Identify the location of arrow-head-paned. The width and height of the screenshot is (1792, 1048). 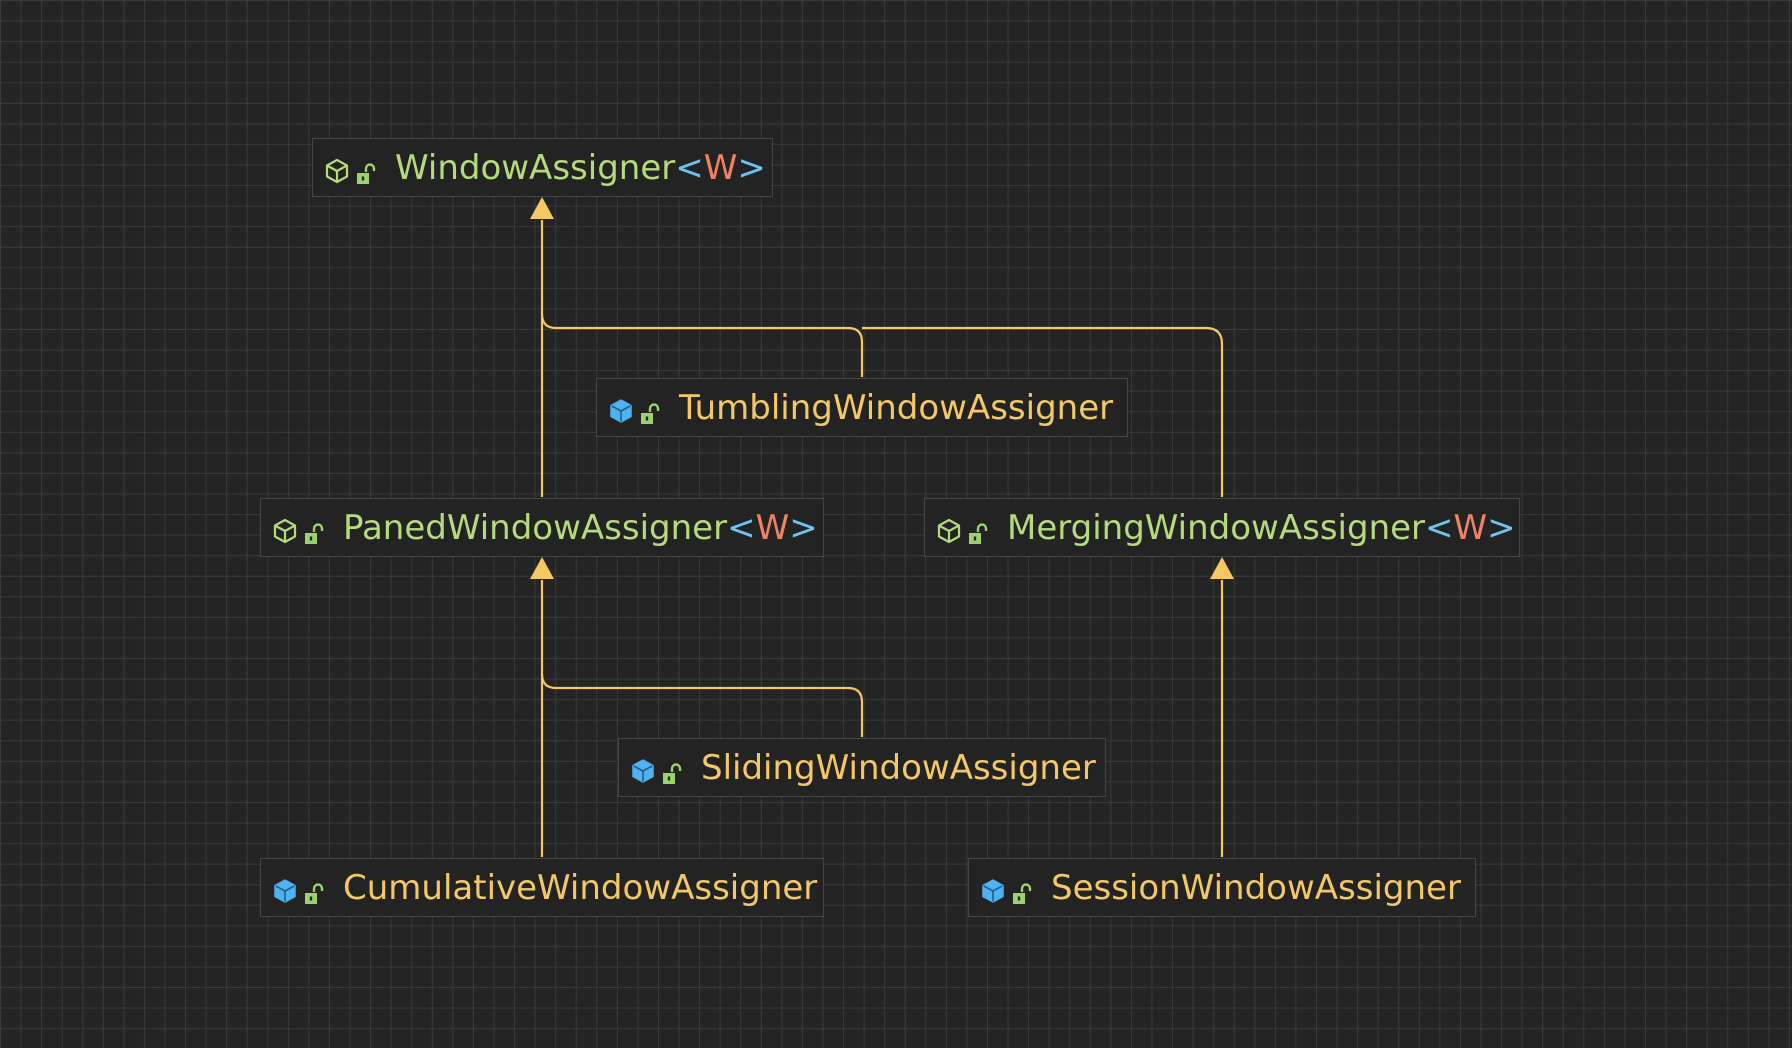
(542, 568).